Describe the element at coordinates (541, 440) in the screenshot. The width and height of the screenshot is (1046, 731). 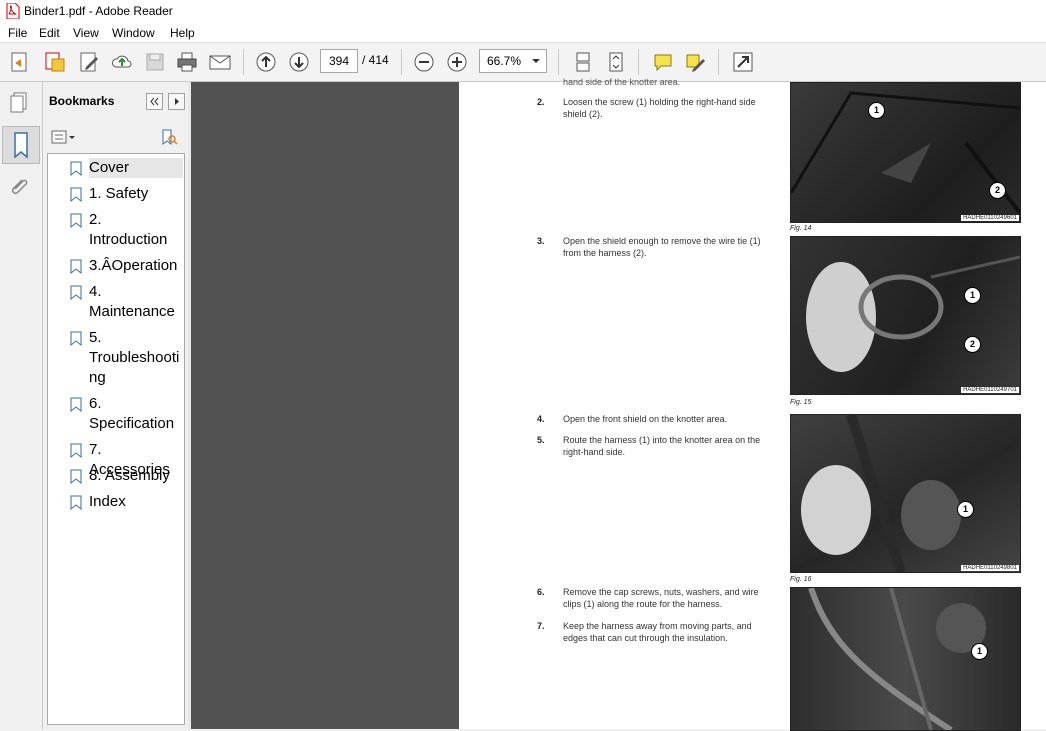
I see `step-number: 5.` at that location.